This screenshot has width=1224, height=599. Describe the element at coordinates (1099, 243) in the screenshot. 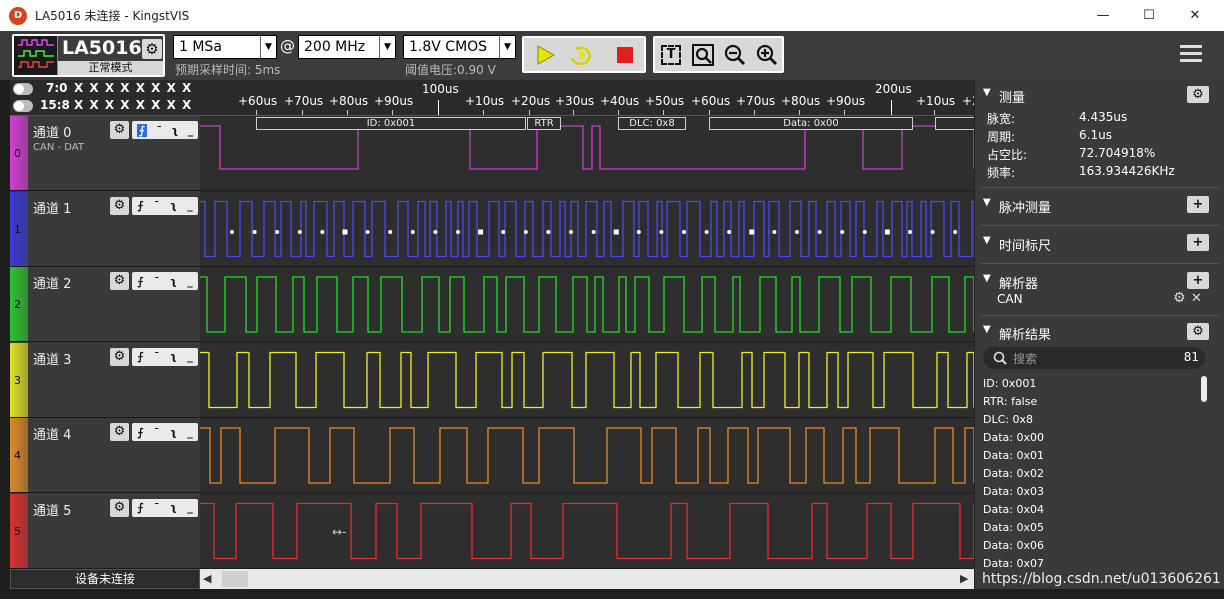

I see `timing-header: ▼ 时间标尺 +` at that location.